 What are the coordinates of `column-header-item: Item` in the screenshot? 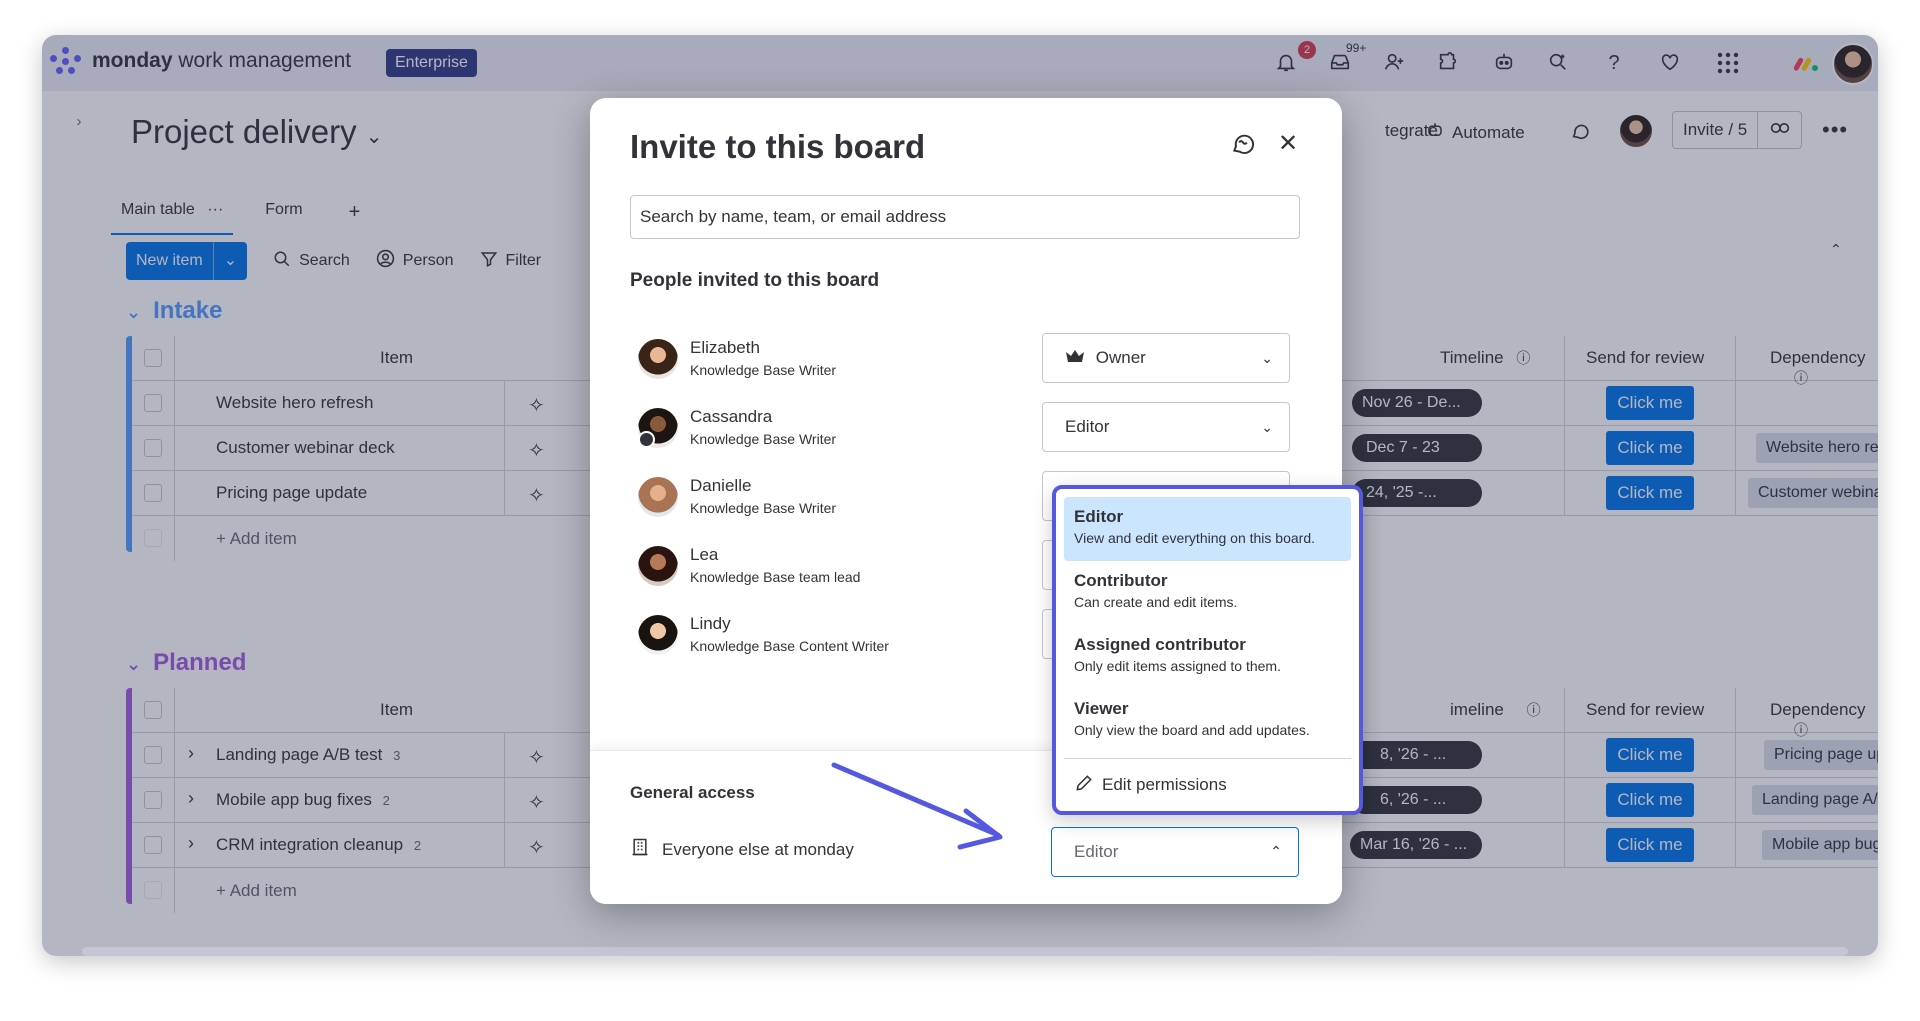 It's located at (397, 709).